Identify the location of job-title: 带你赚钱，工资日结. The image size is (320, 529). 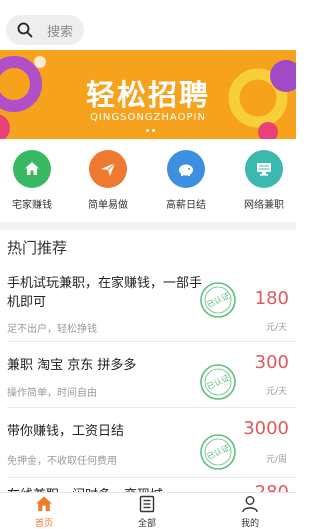
(66, 431).